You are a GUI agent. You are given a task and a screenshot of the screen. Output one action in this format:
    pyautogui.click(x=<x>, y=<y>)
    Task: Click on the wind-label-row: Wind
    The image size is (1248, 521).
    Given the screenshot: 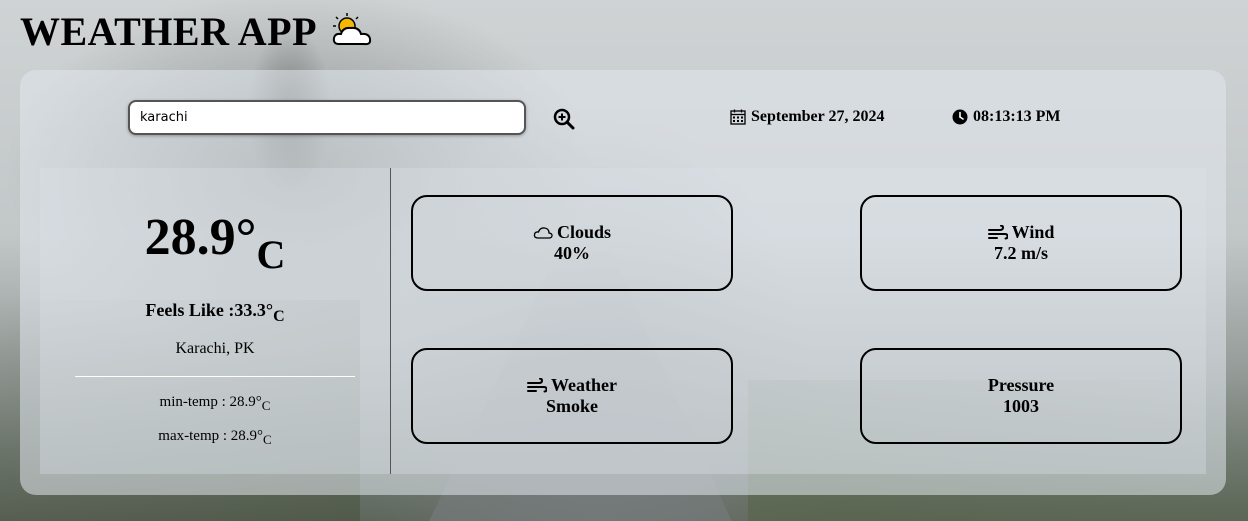 What is the action you would take?
    pyautogui.click(x=1021, y=232)
    